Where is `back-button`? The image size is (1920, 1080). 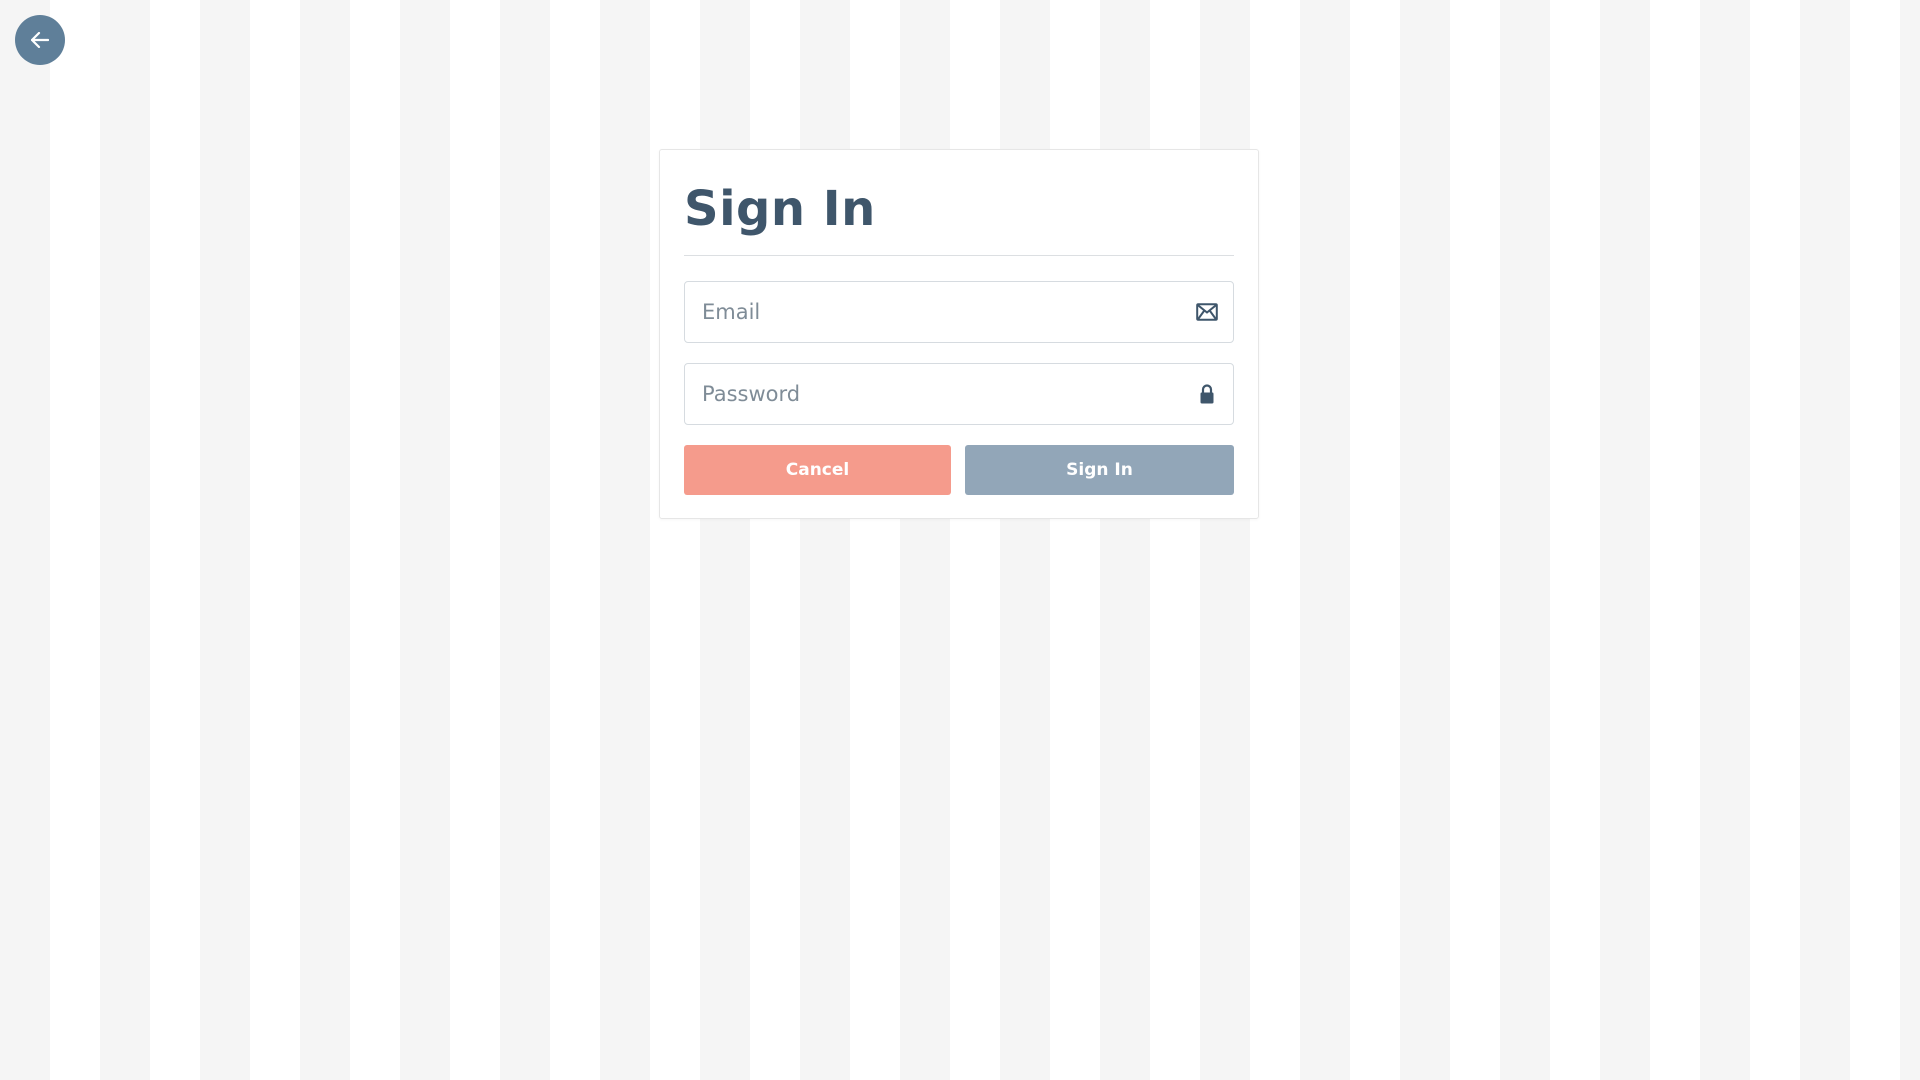 back-button is located at coordinates (40, 40).